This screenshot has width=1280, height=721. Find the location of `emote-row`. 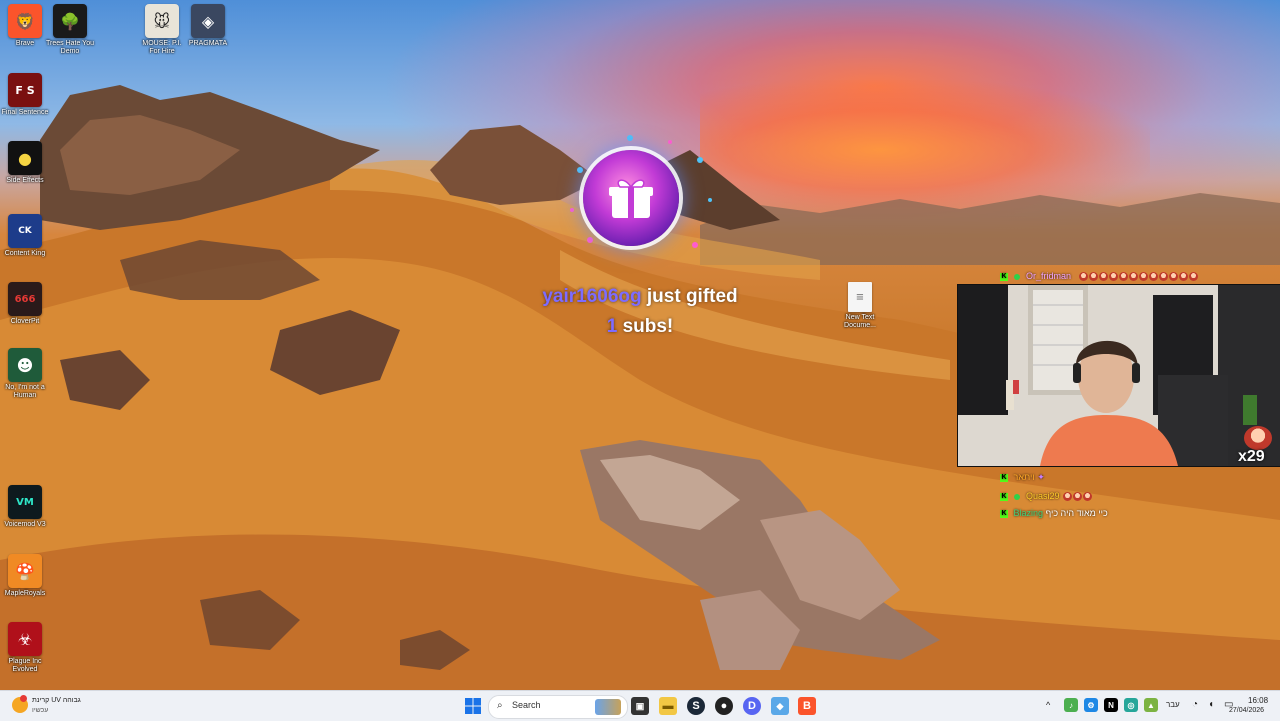

emote-row is located at coordinates (1138, 276).